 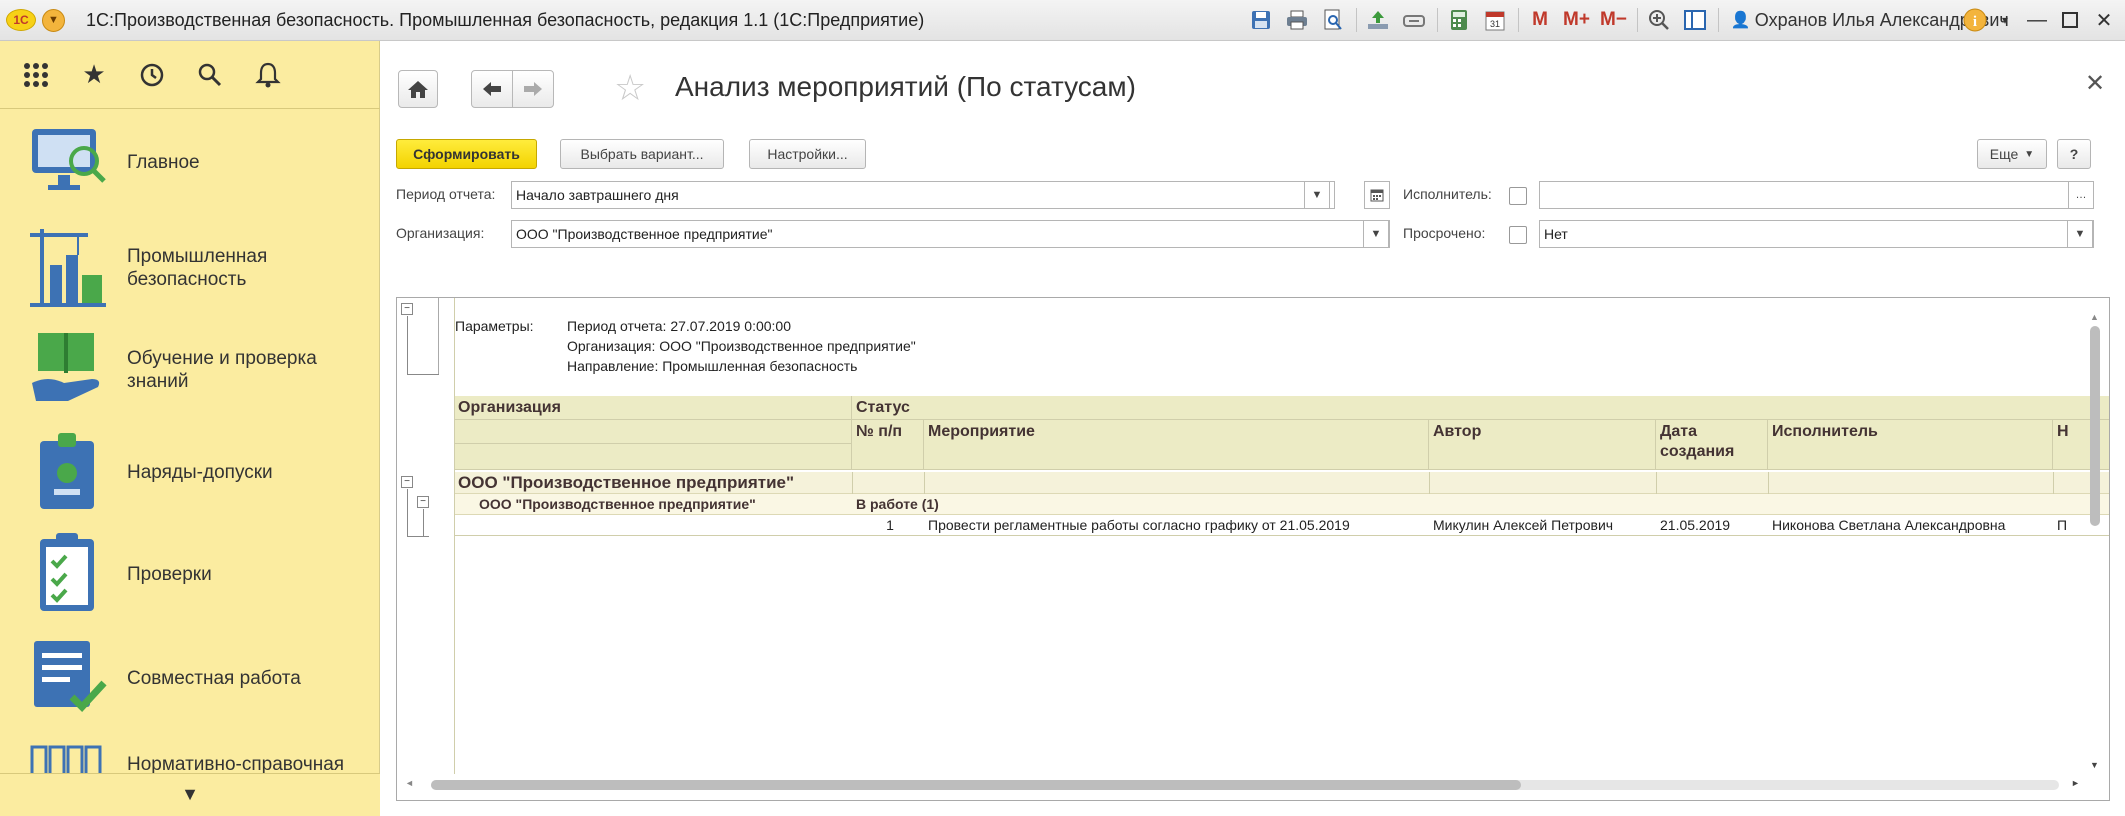 What do you see at coordinates (190, 681) in the screenshot?
I see `sidebar-item-collaboration: Совместная работа` at bounding box center [190, 681].